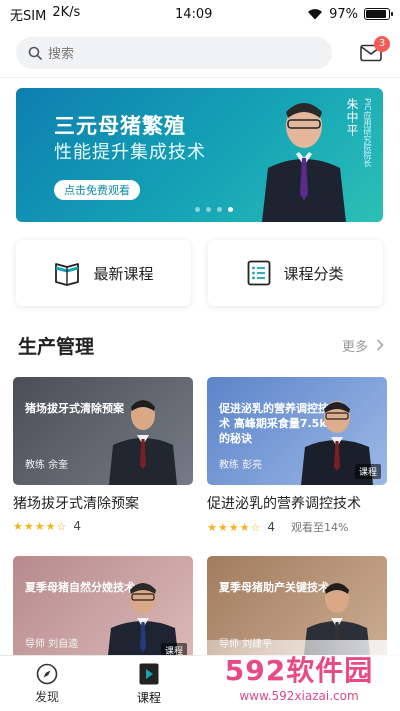  What do you see at coordinates (304, 162) in the screenshot?
I see `speaker-photo` at bounding box center [304, 162].